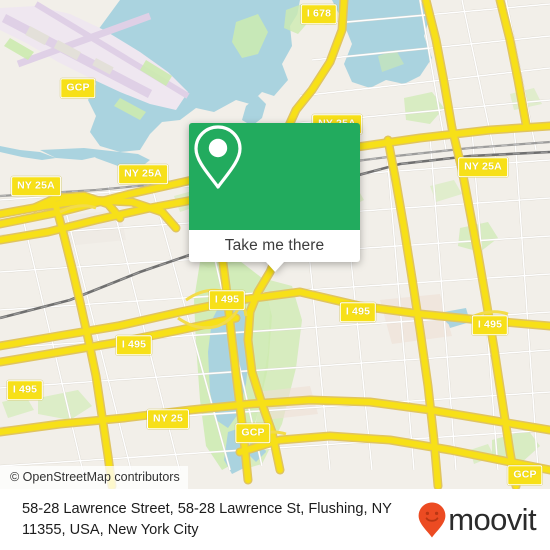 This screenshot has width=550, height=550. What do you see at coordinates (274, 267) in the screenshot?
I see `popup-pointer-tail` at bounding box center [274, 267].